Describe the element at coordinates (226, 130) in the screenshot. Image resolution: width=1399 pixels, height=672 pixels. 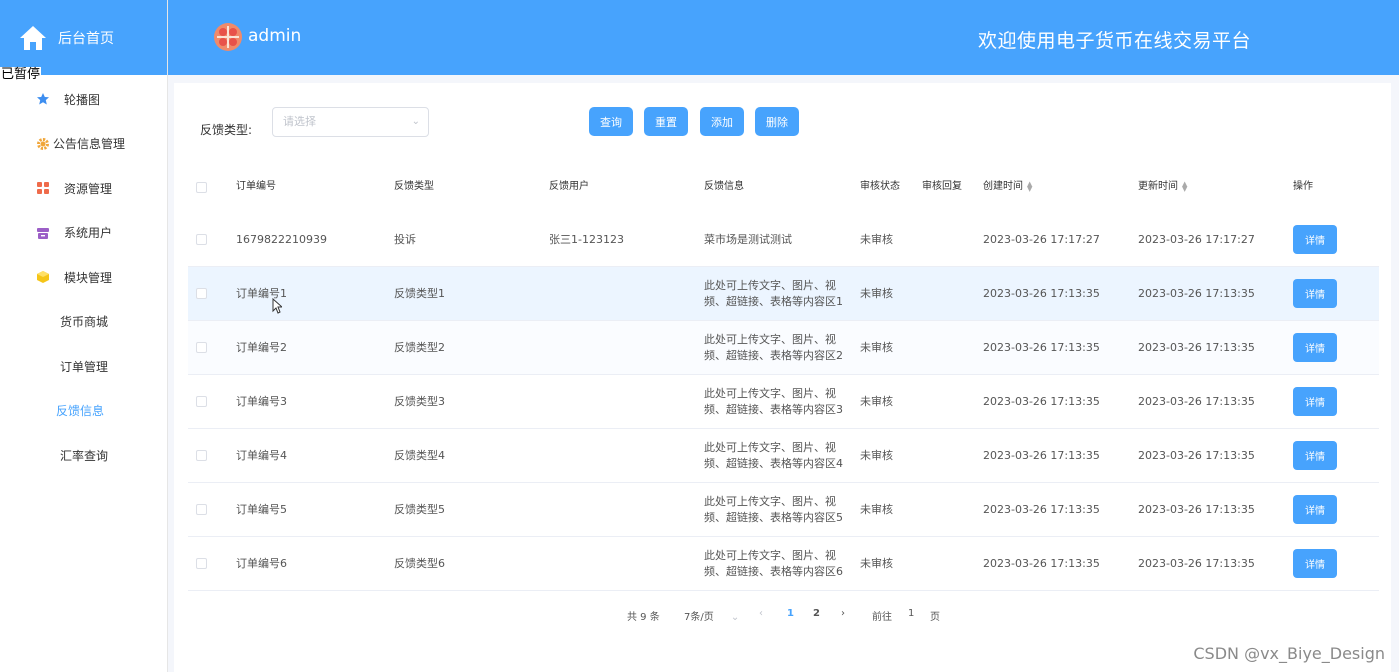
I see `feedback-type-label: 反馈类型:` at that location.